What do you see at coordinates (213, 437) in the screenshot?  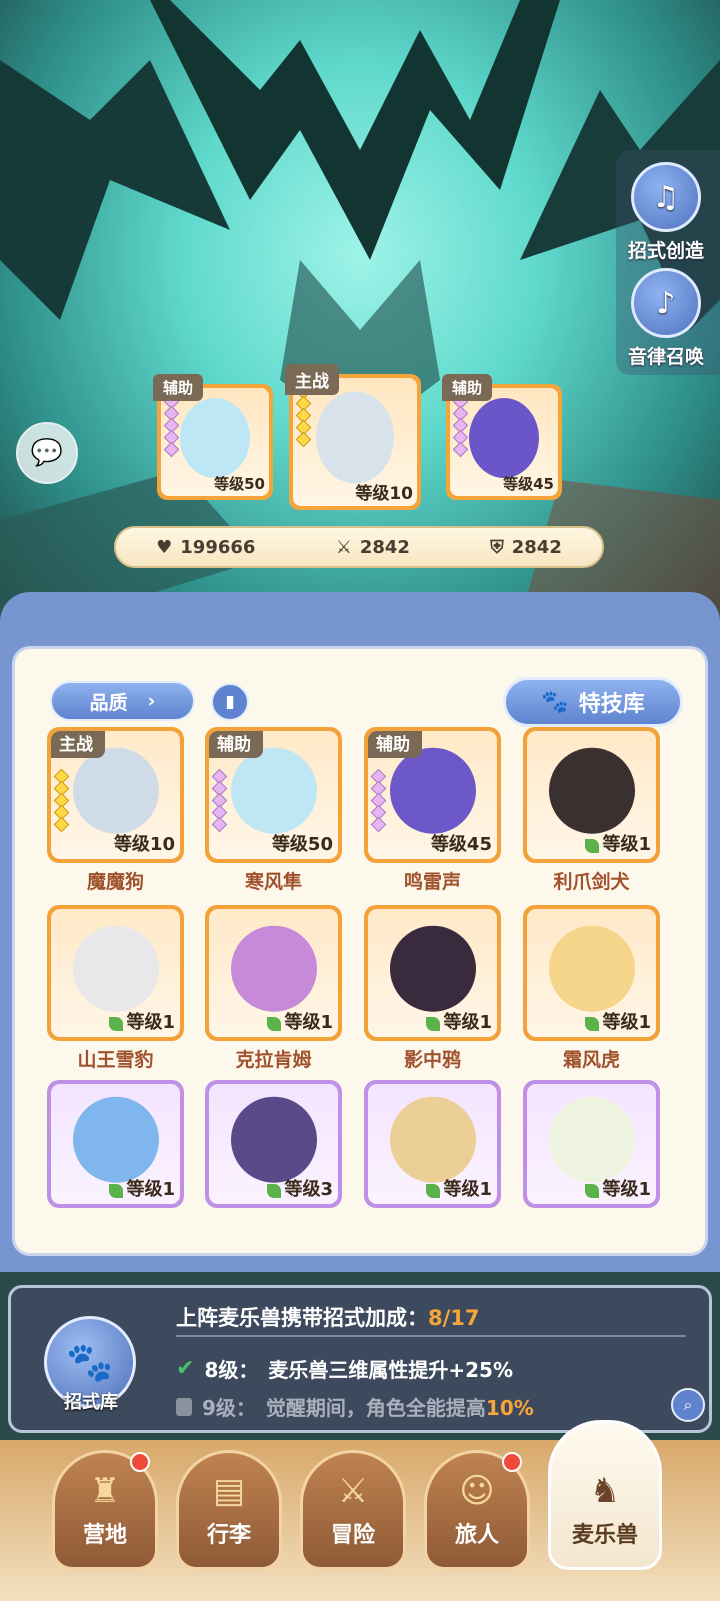 I see `team-slot-support-1: 辅助 等级50` at bounding box center [213, 437].